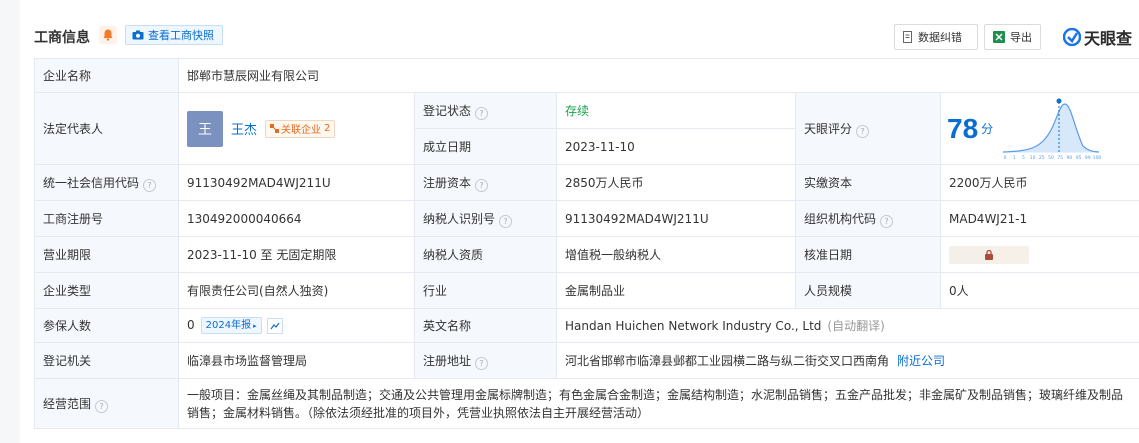  I want to click on excel-icon, so click(999, 37).